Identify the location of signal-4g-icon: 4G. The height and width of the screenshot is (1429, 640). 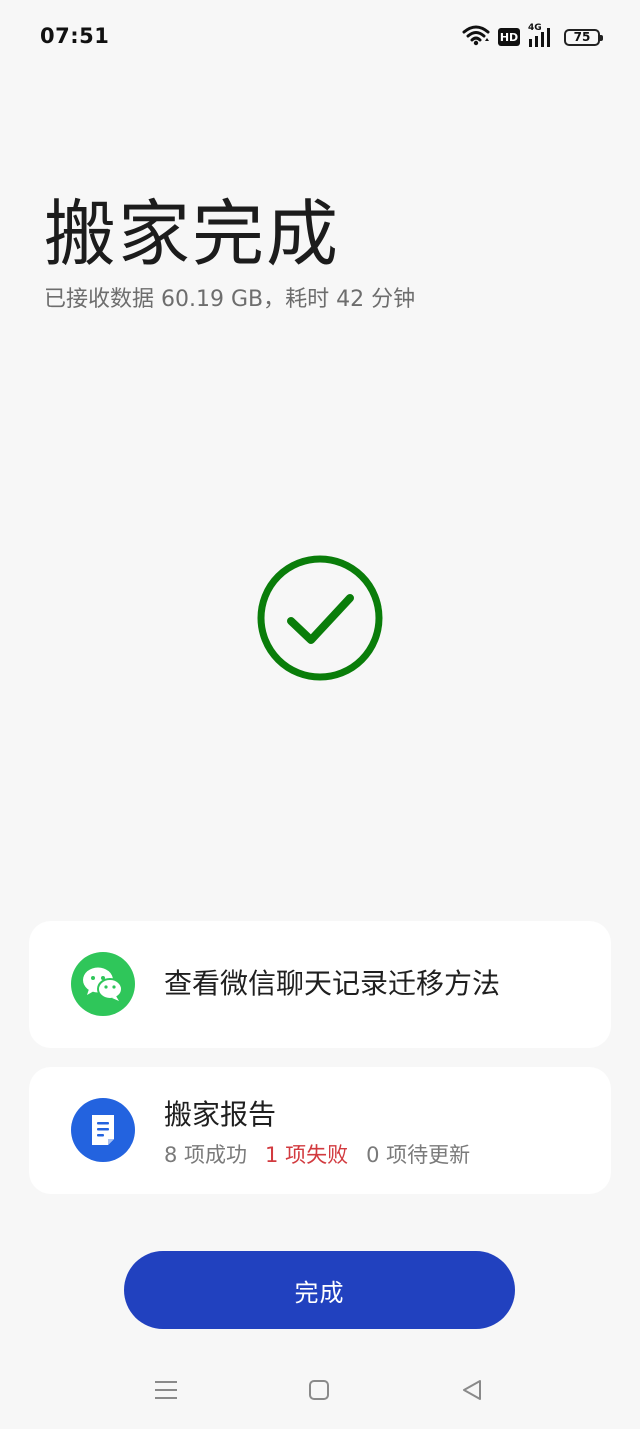
(542, 35).